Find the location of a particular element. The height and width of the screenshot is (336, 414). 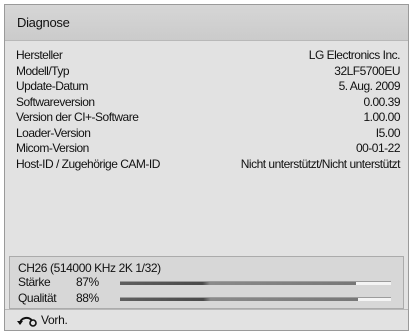

quality-percent: 88% is located at coordinates (87, 298).